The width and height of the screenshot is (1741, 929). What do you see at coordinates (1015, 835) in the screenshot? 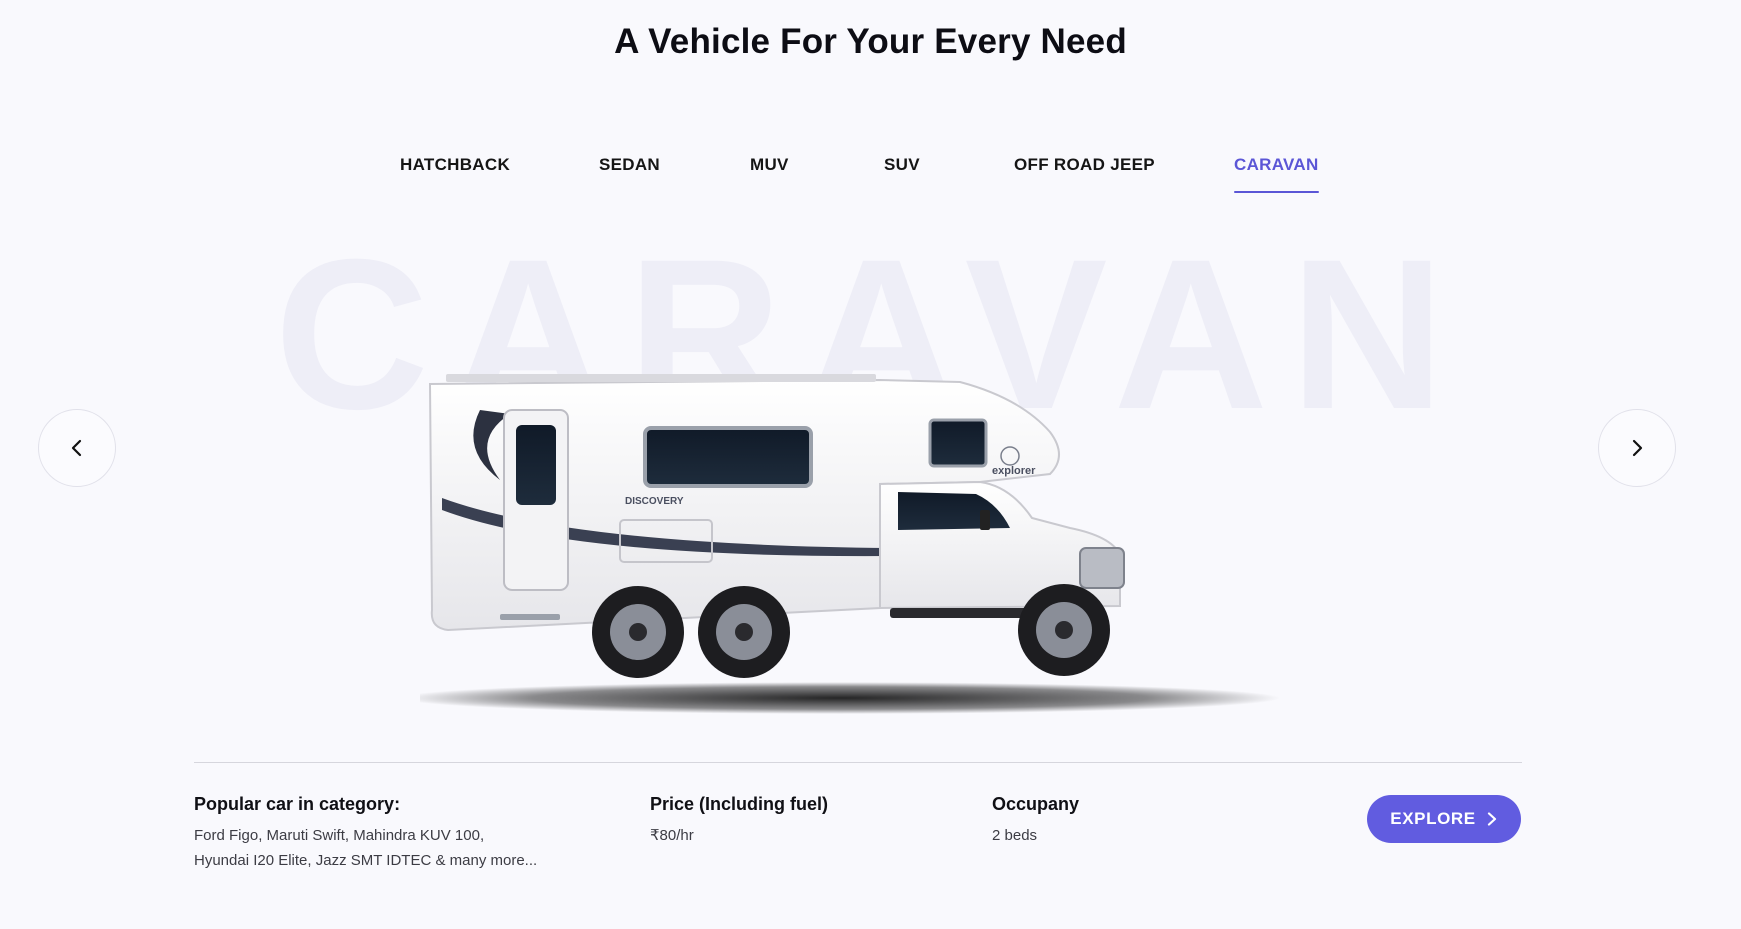
I see `occupancy-value: 2 beds` at bounding box center [1015, 835].